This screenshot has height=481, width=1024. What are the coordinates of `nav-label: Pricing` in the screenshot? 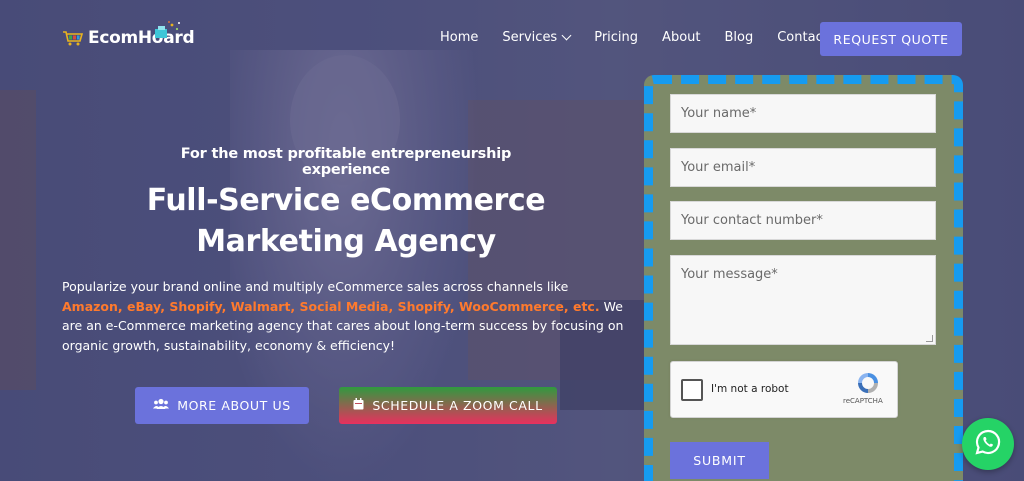 It's located at (616, 37).